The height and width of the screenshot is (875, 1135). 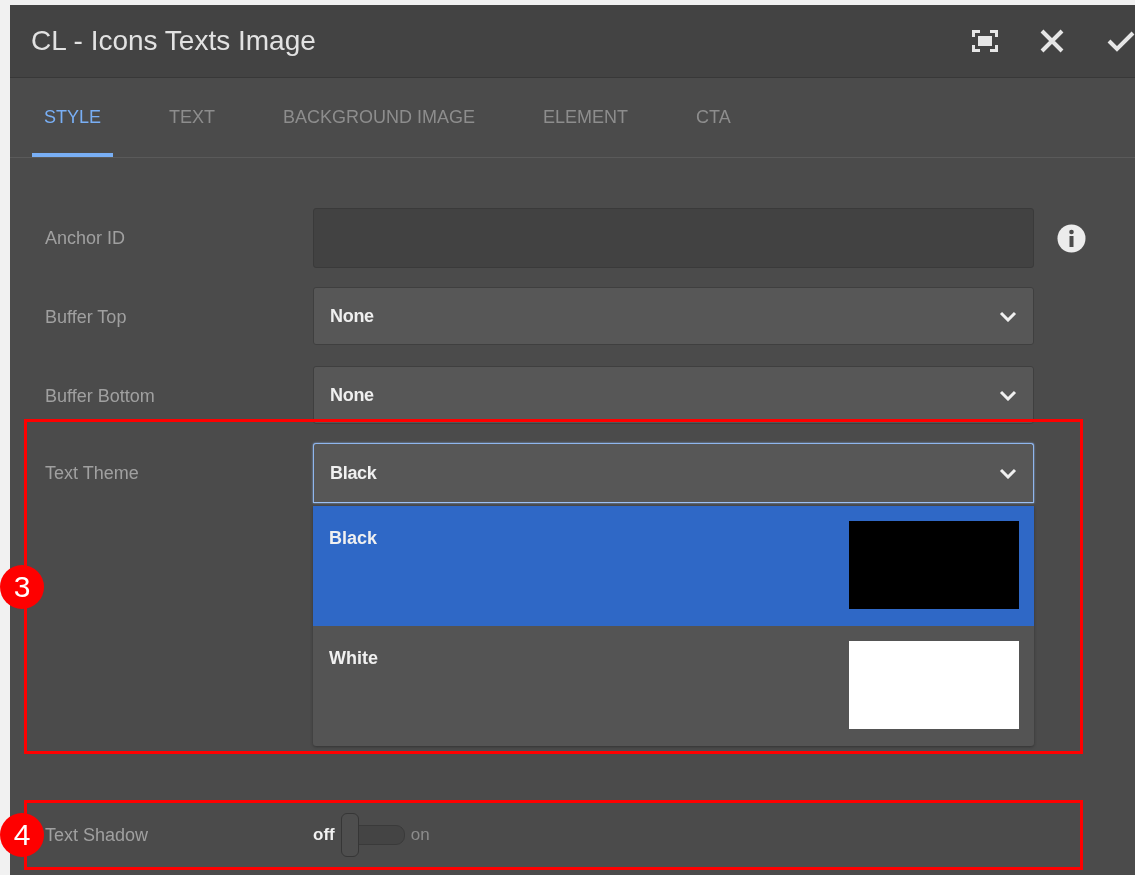 I want to click on fullscreen-button, so click(x=985, y=41).